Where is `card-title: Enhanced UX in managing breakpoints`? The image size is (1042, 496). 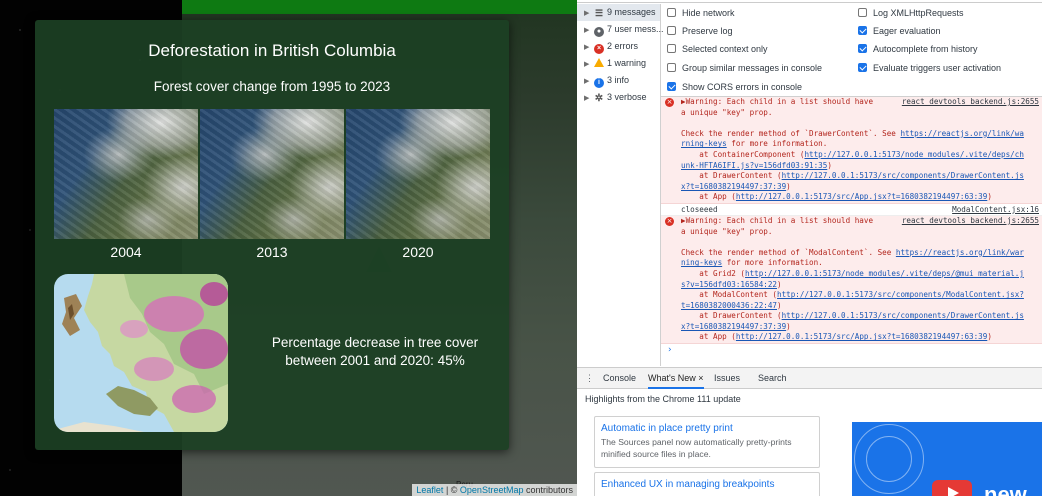 card-title: Enhanced UX in managing breakpoints is located at coordinates (707, 484).